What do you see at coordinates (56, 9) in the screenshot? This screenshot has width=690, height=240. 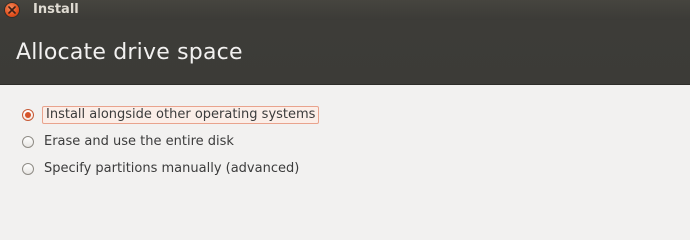 I see `window-title: Install` at bounding box center [56, 9].